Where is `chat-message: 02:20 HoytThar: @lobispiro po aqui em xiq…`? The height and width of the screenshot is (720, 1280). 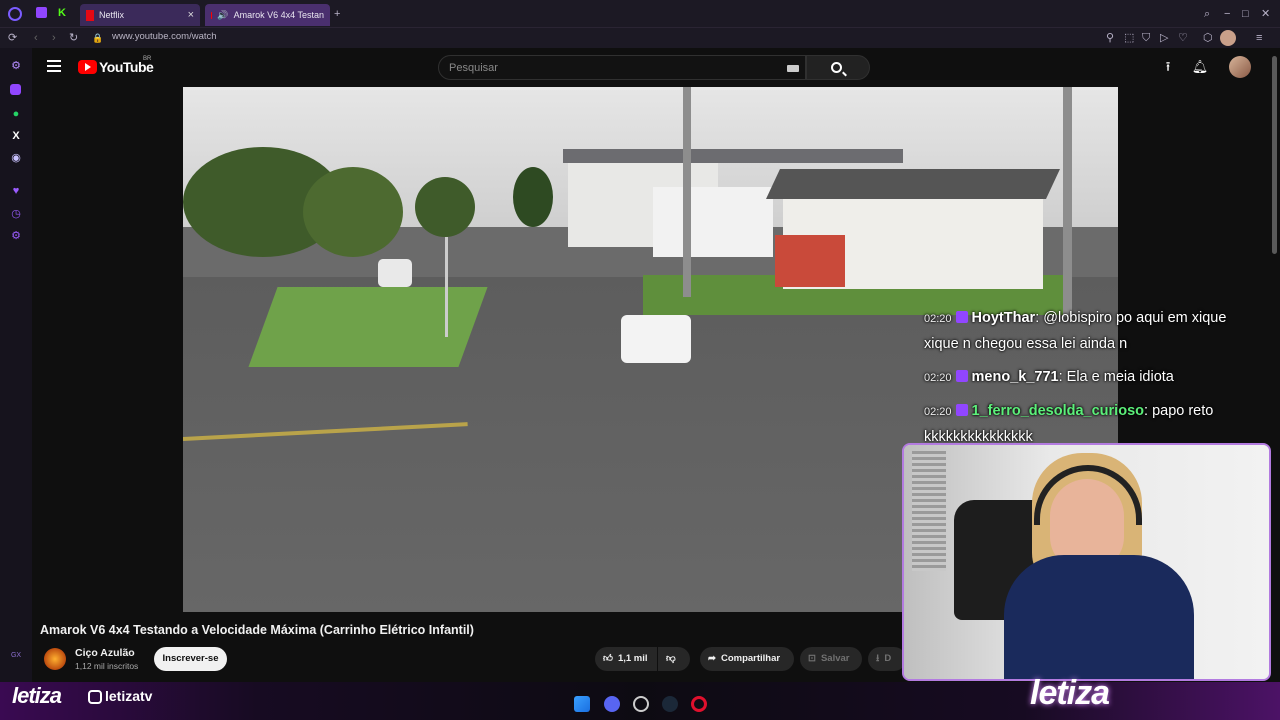
chat-message: 02:20 HoytThar: @lobispiro po aqui em xiq… is located at coordinates (1075, 331).